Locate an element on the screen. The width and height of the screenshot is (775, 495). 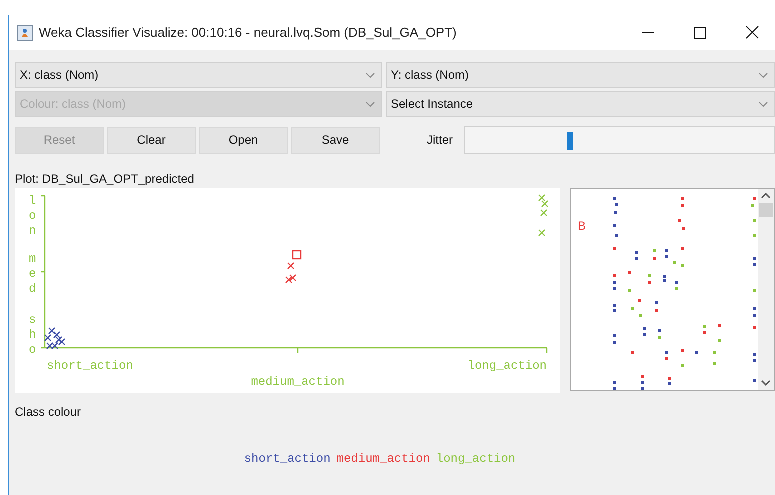
attribute-dropdown: Y: class (Nom) is located at coordinates (580, 75).